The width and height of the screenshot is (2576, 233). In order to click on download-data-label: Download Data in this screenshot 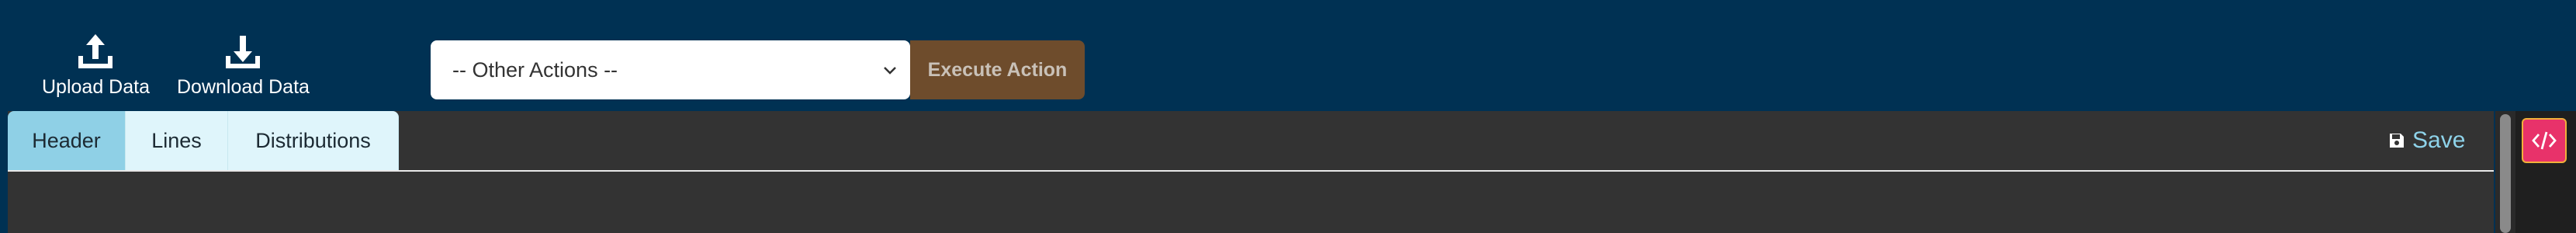, I will do `click(243, 87)`.